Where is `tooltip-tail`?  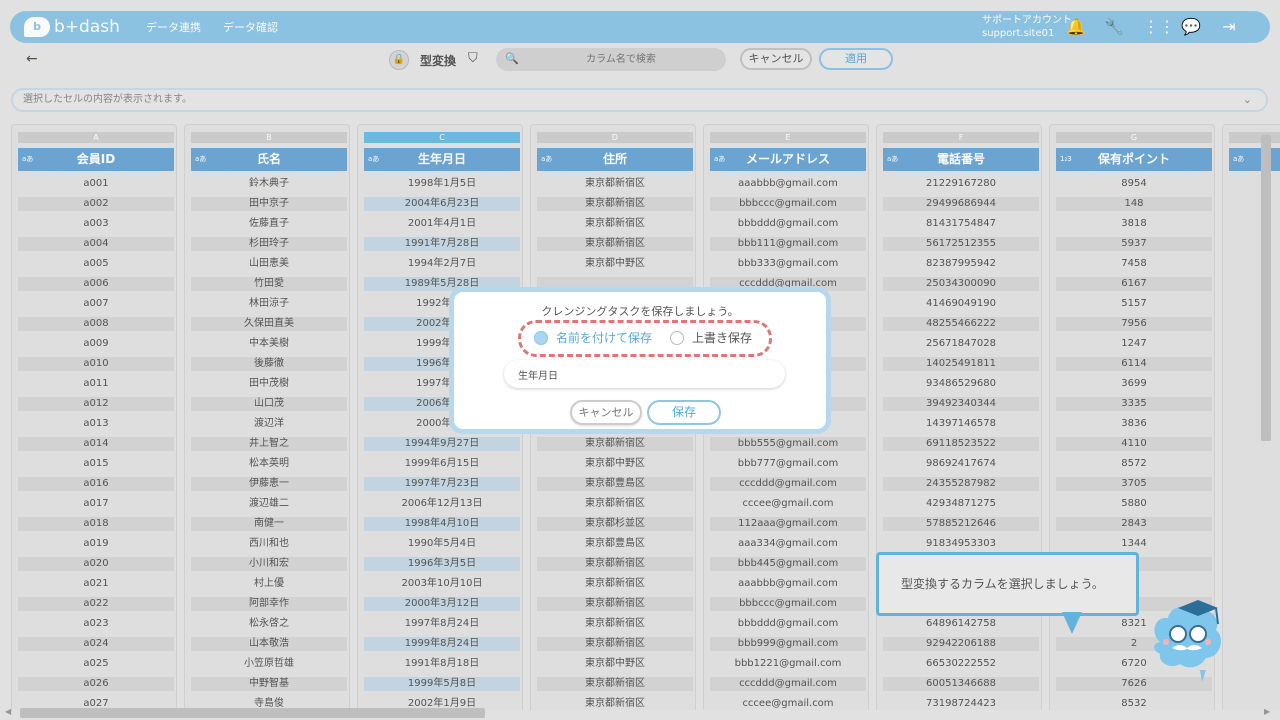 tooltip-tail is located at coordinates (1072, 623).